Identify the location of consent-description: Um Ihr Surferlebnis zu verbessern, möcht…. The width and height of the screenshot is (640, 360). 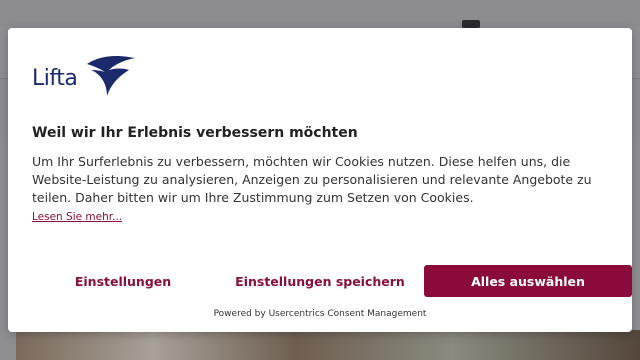
(312, 179).